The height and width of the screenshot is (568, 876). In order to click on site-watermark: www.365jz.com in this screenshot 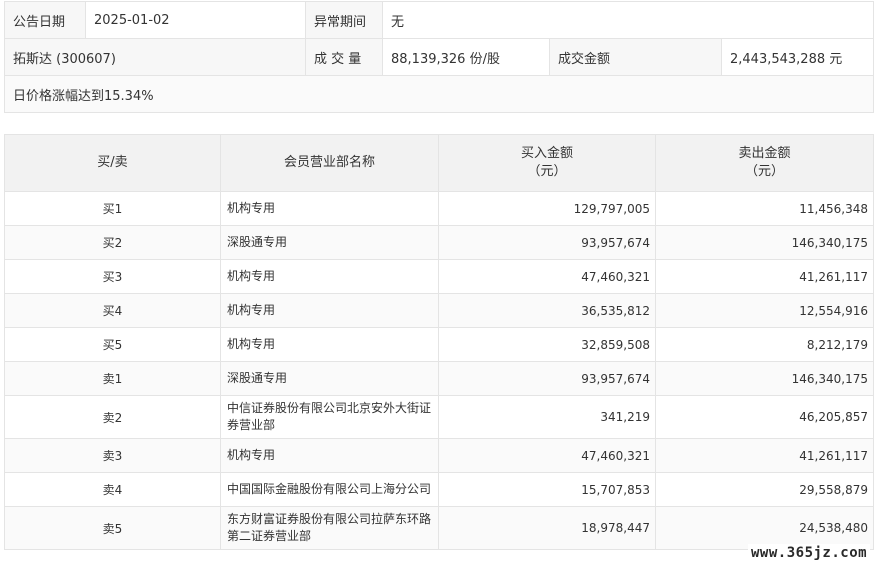, I will do `click(809, 553)`.